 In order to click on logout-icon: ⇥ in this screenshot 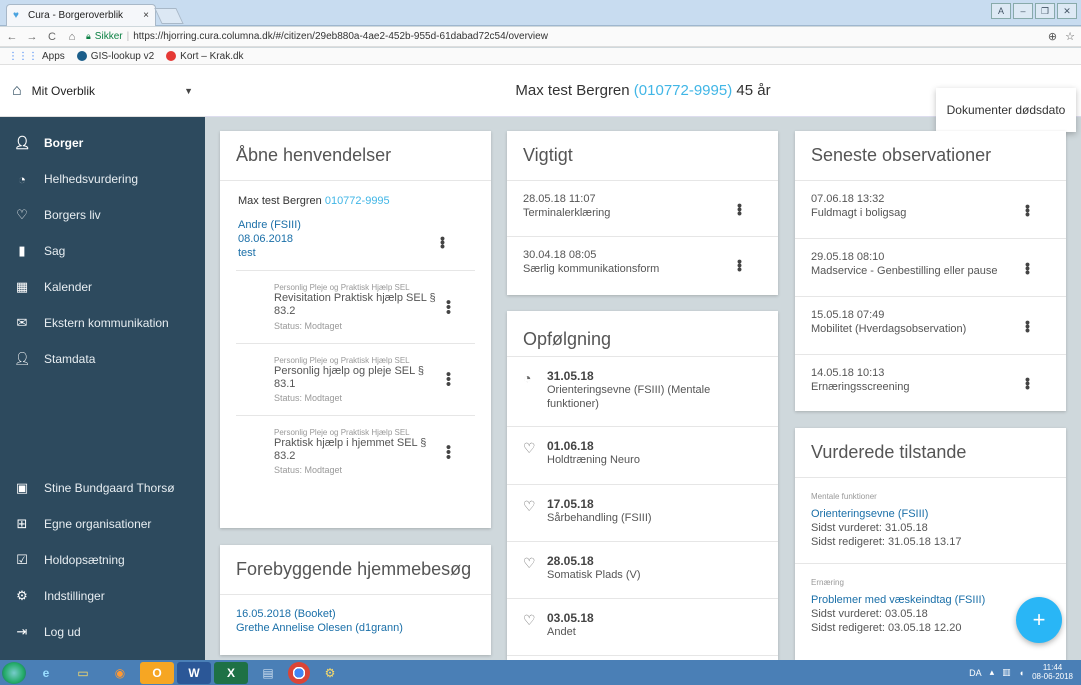, I will do `click(22, 631)`.